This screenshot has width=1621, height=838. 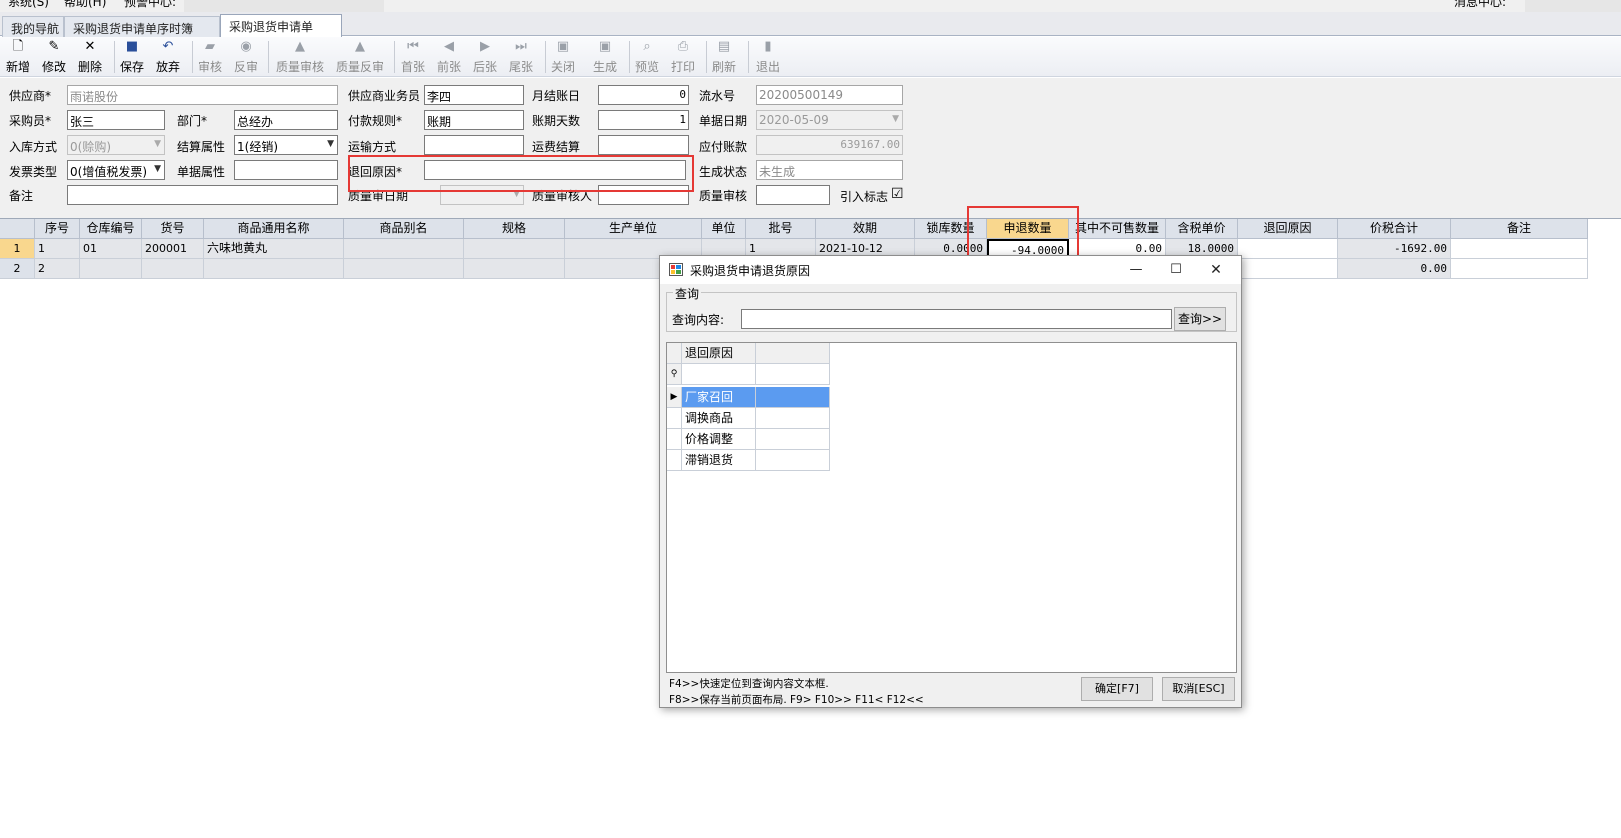 What do you see at coordinates (300, 57) in the screenshot?
I see `quality-audit-button: ▲ 质量审核` at bounding box center [300, 57].